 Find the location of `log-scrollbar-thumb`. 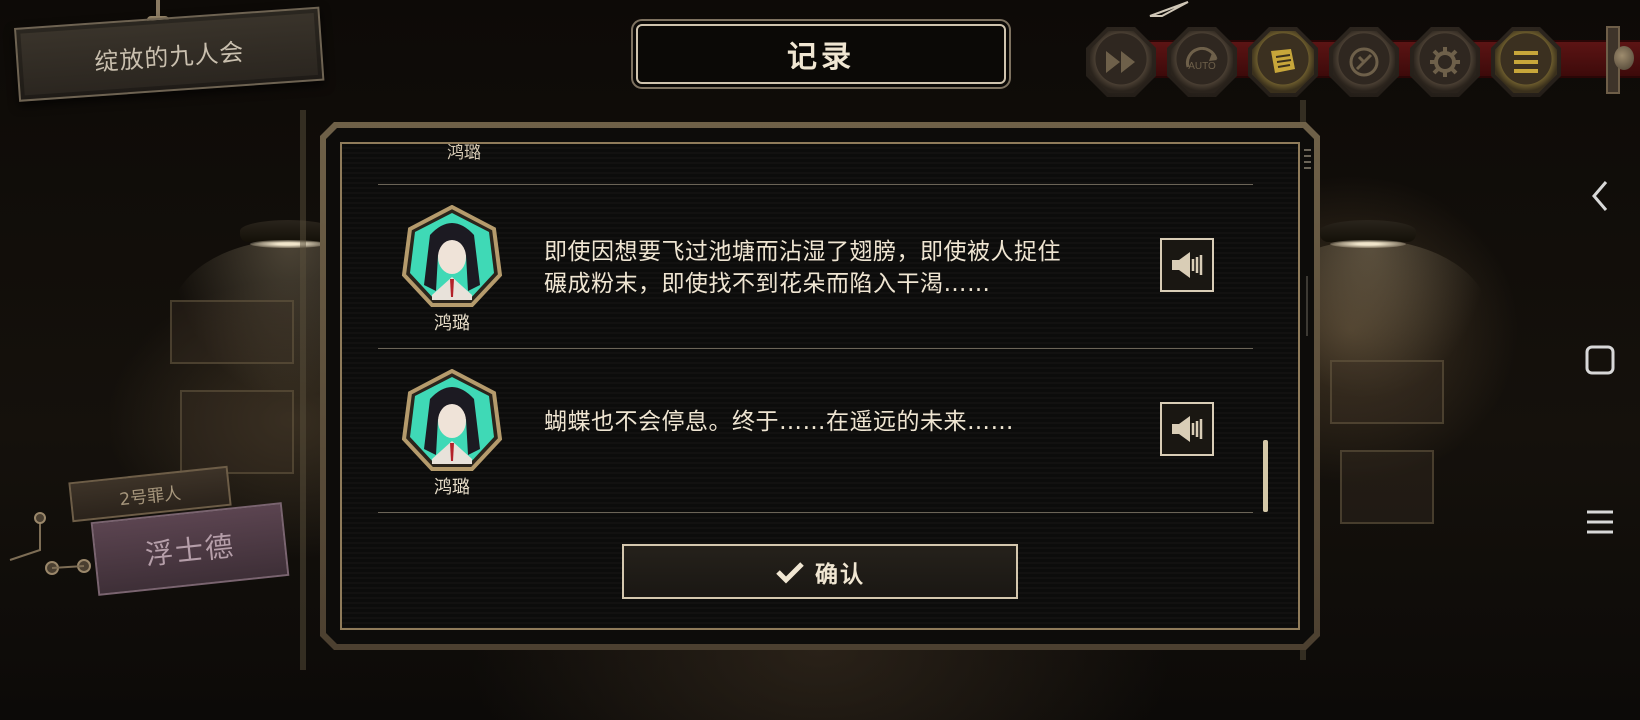

log-scrollbar-thumb is located at coordinates (1265, 476).